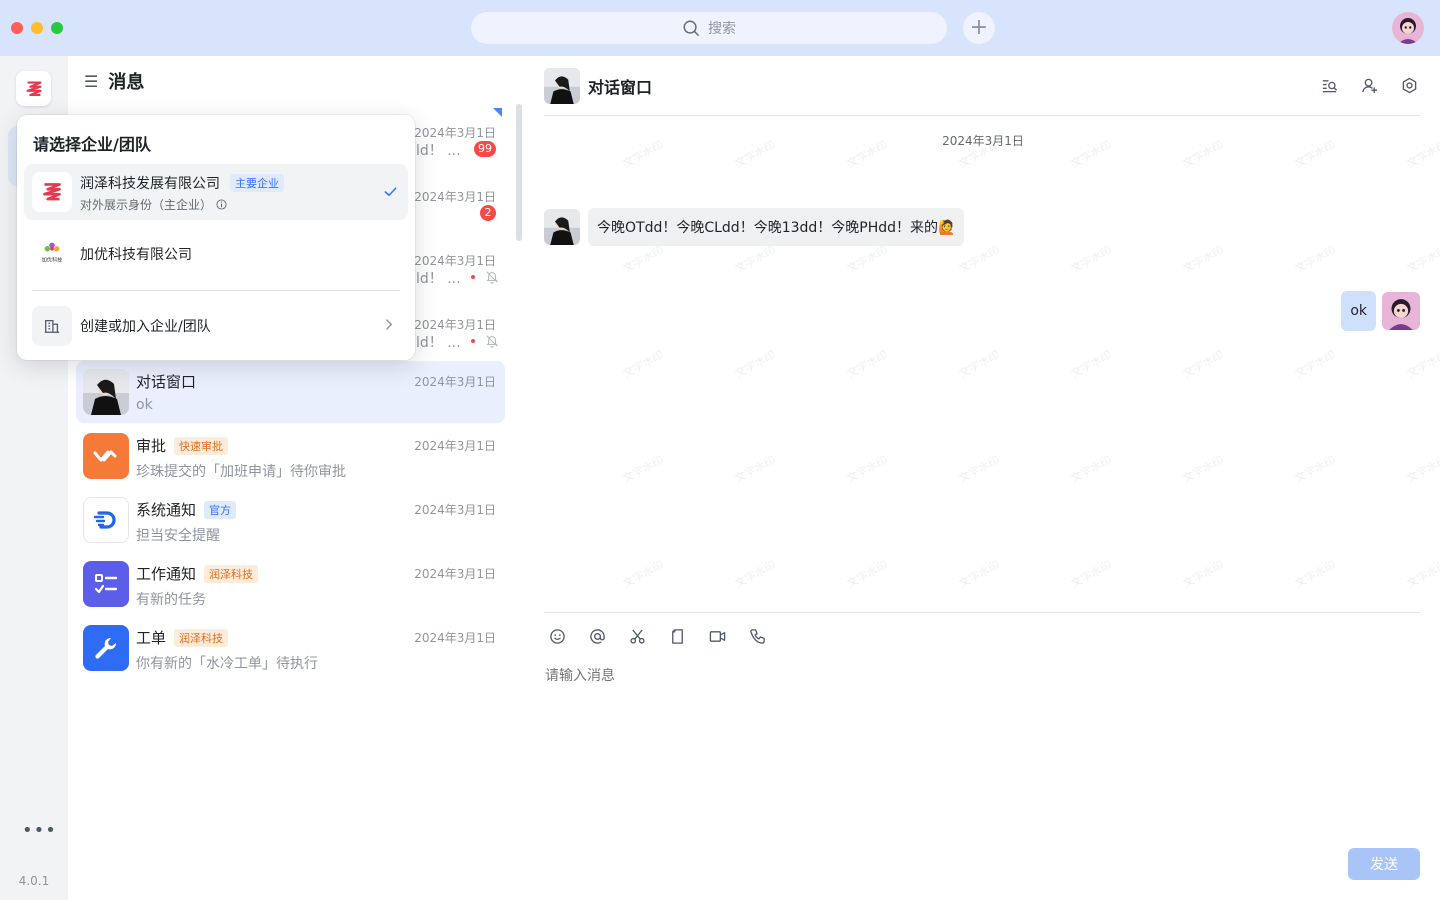 The height and width of the screenshot is (900, 1440). What do you see at coordinates (290, 648) in the screenshot?
I see `list-item-ticket: 工单 润泽科技 你有新的「水冷工单」待执行 2024年3月1日` at bounding box center [290, 648].